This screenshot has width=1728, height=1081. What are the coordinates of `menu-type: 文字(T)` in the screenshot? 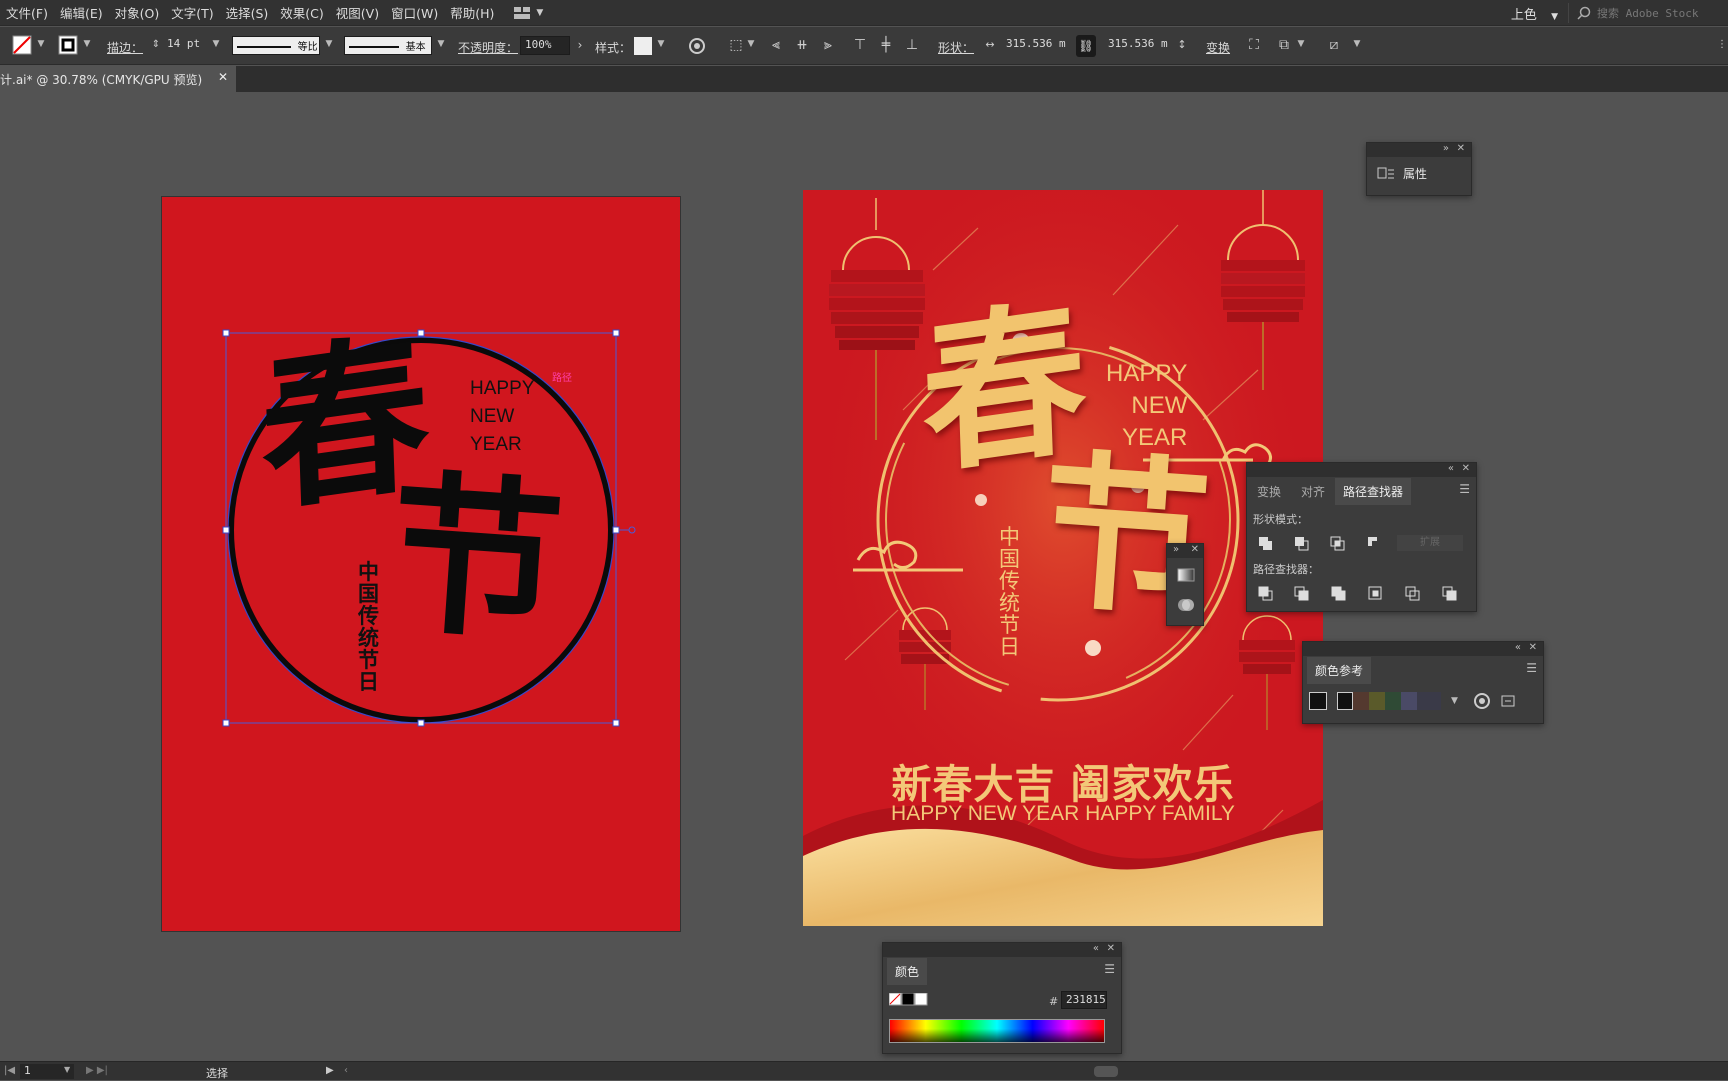 It's located at (192, 12).